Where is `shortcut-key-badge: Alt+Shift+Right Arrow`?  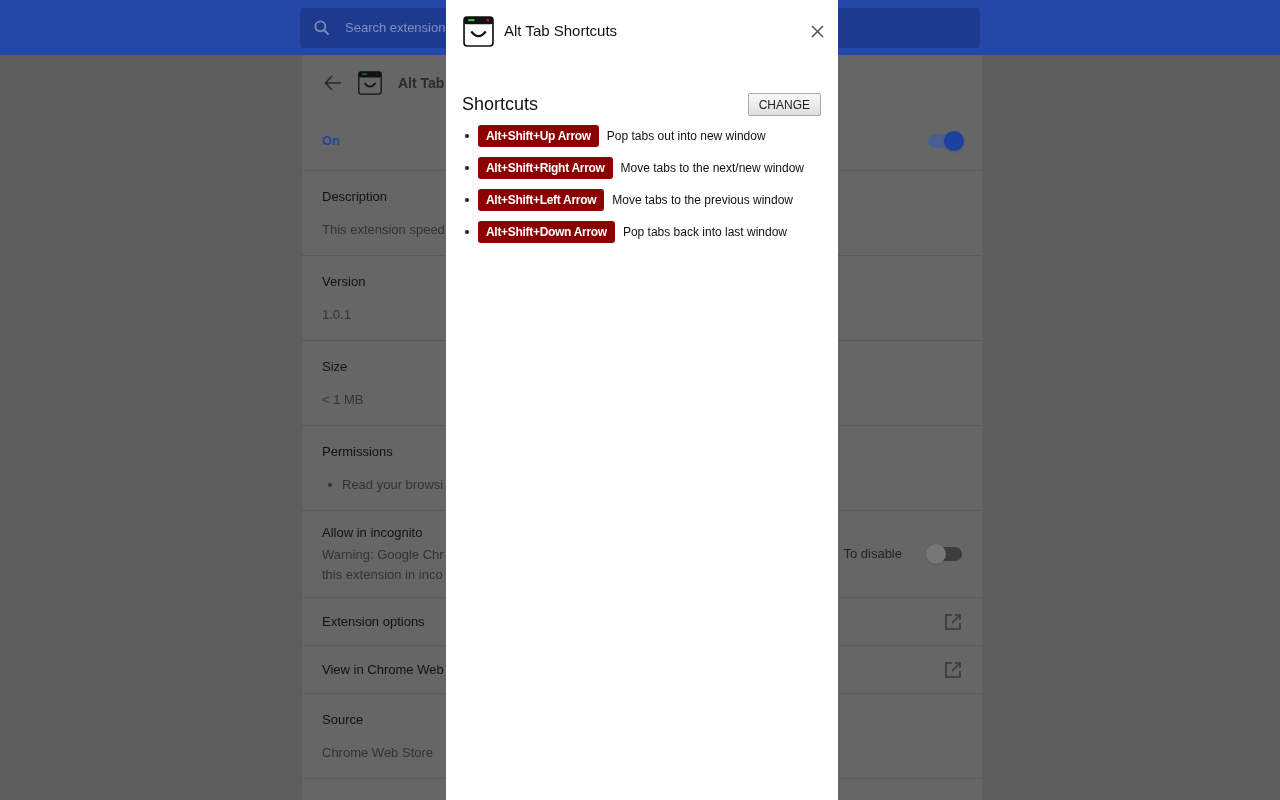 shortcut-key-badge: Alt+Shift+Right Arrow is located at coordinates (545, 168).